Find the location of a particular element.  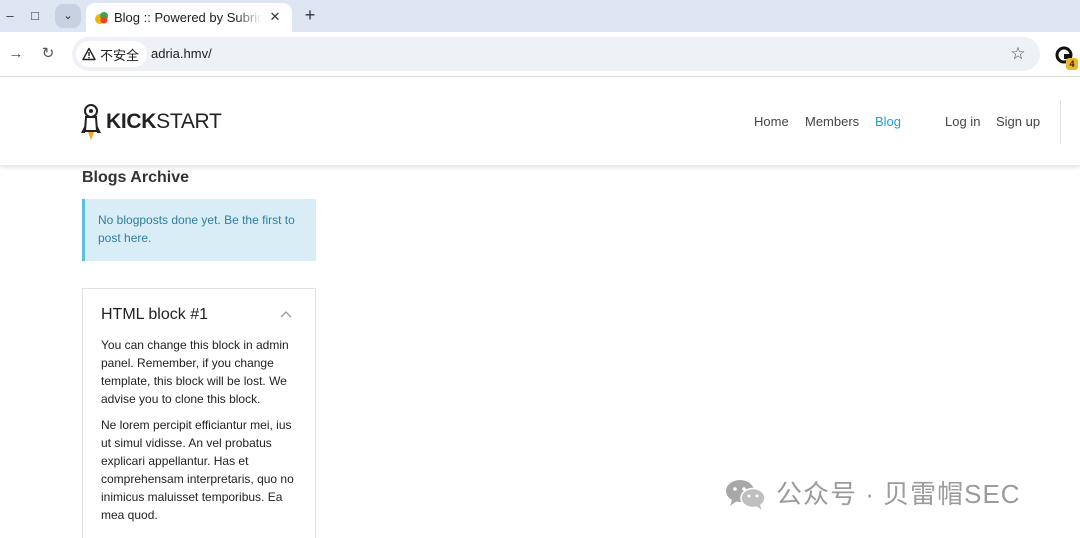

window-minimize-button: – is located at coordinates (10, 16).